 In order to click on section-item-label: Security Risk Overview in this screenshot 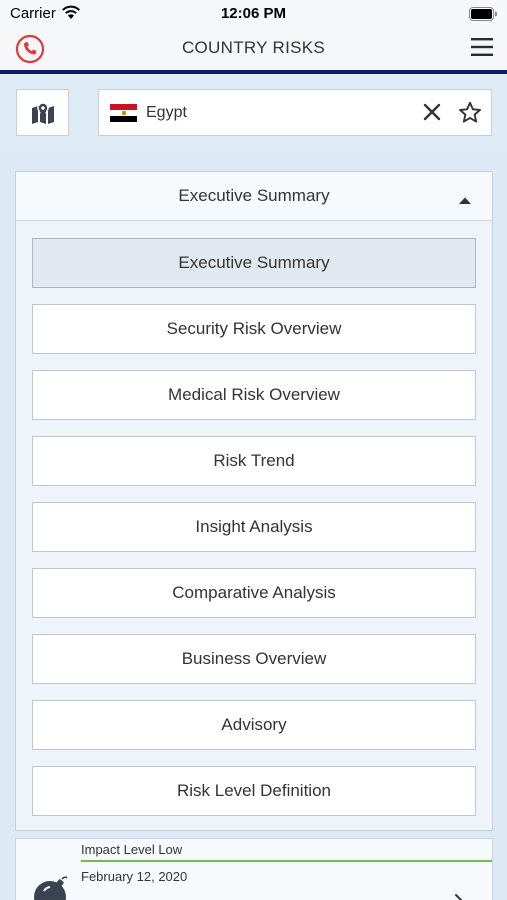, I will do `click(254, 328)`.